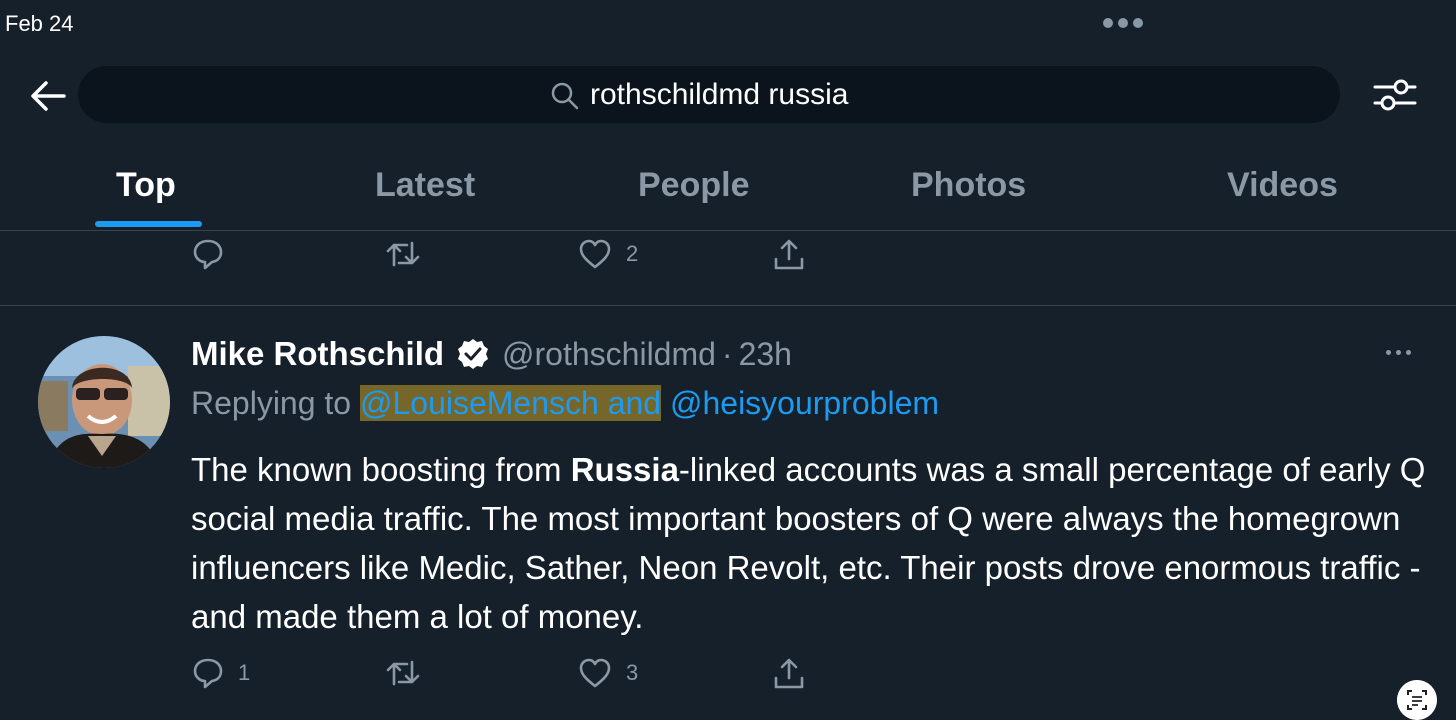 The image size is (1456, 720). I want to click on tweet-time: 23h, so click(765, 354).